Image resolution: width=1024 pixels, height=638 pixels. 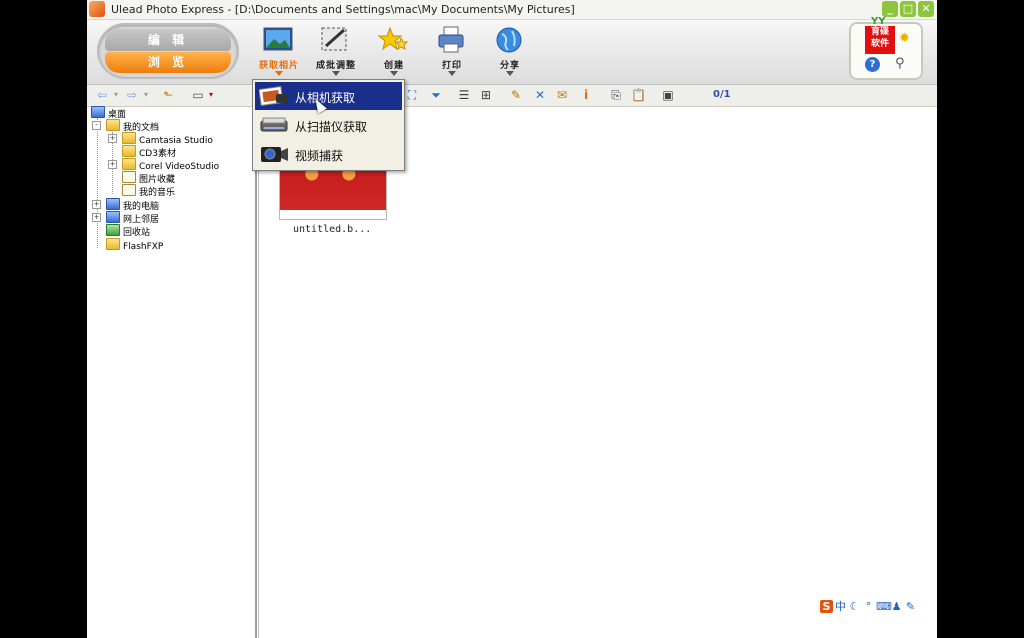 What do you see at coordinates (279, 53) in the screenshot?
I see `get-photo-button: 获取相片` at bounding box center [279, 53].